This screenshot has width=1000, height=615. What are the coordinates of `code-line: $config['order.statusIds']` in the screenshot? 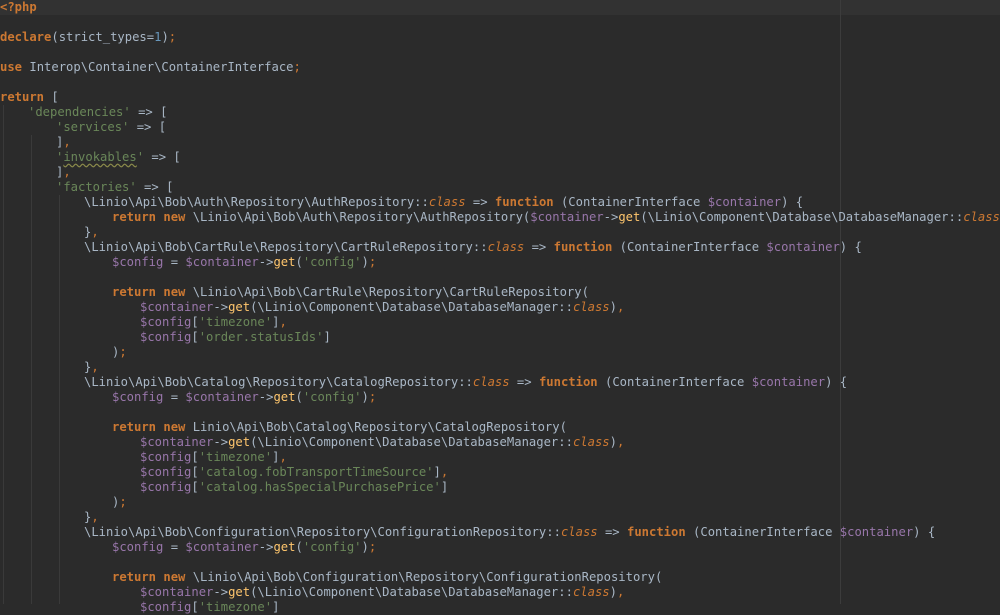 It's located at (235, 337).